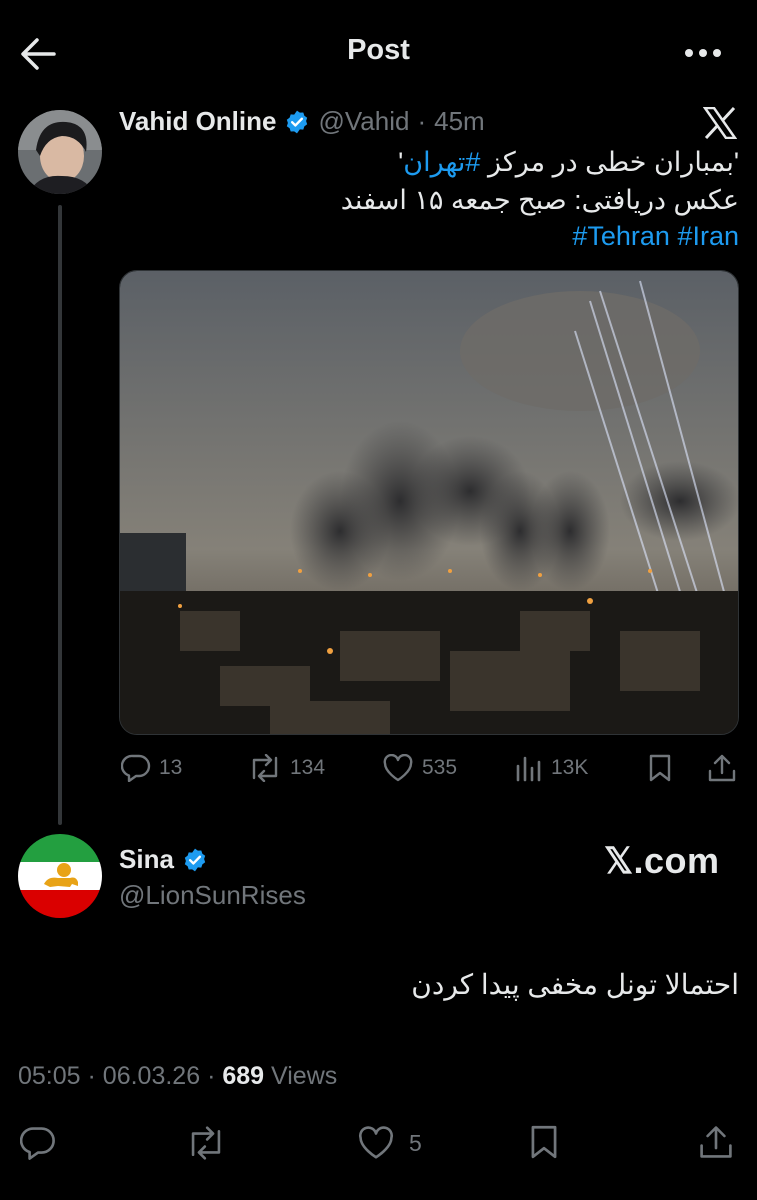  I want to click on tweet-text-prefix: 'بمباران خطی در مرکز, so click(609, 162).